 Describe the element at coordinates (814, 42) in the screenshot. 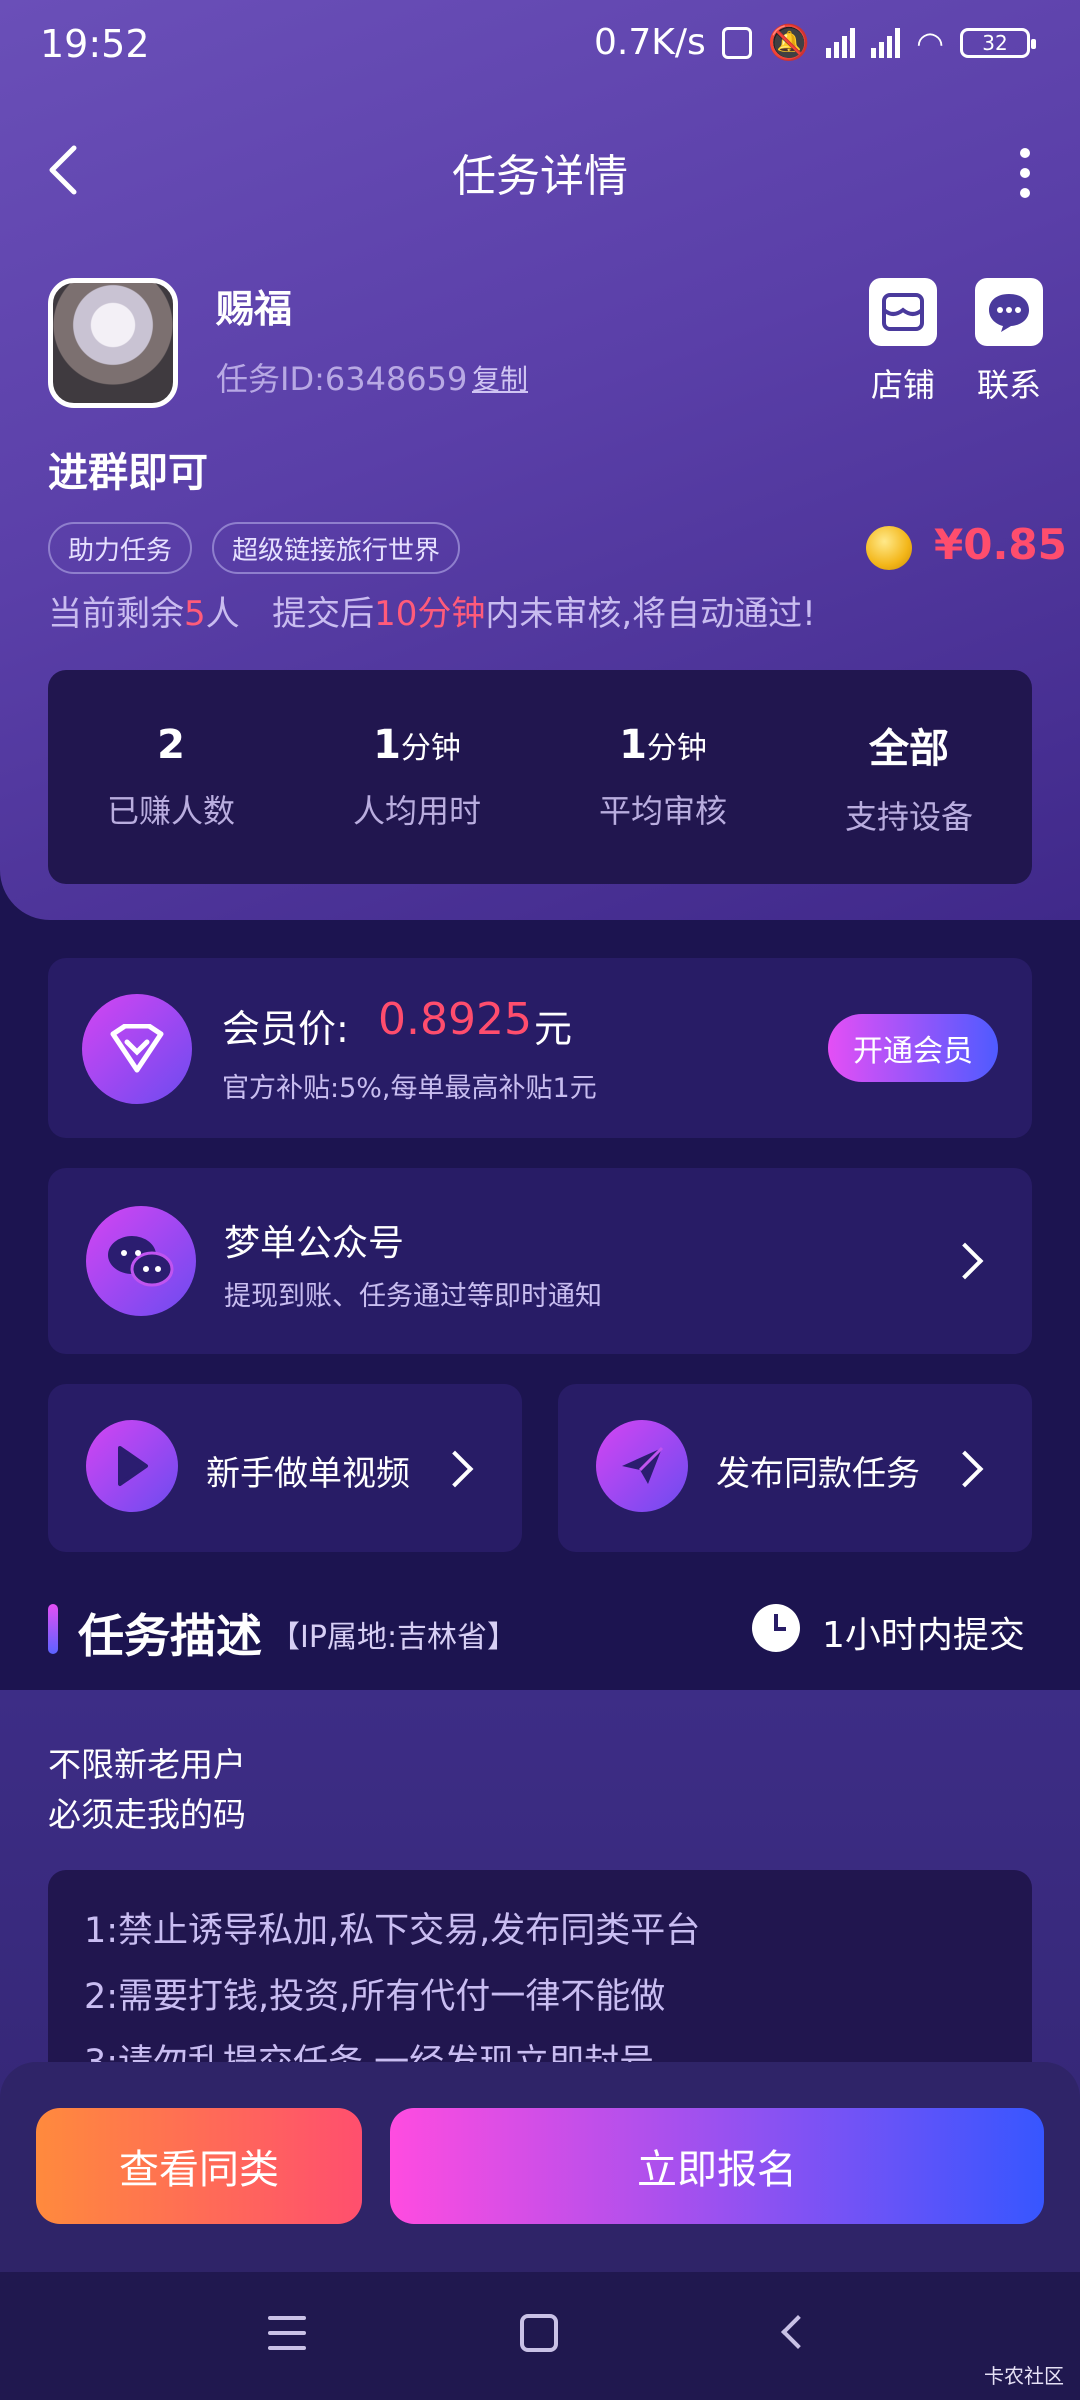

I see `status-icons: 0.7K/s 🔕 ◠ 32` at that location.